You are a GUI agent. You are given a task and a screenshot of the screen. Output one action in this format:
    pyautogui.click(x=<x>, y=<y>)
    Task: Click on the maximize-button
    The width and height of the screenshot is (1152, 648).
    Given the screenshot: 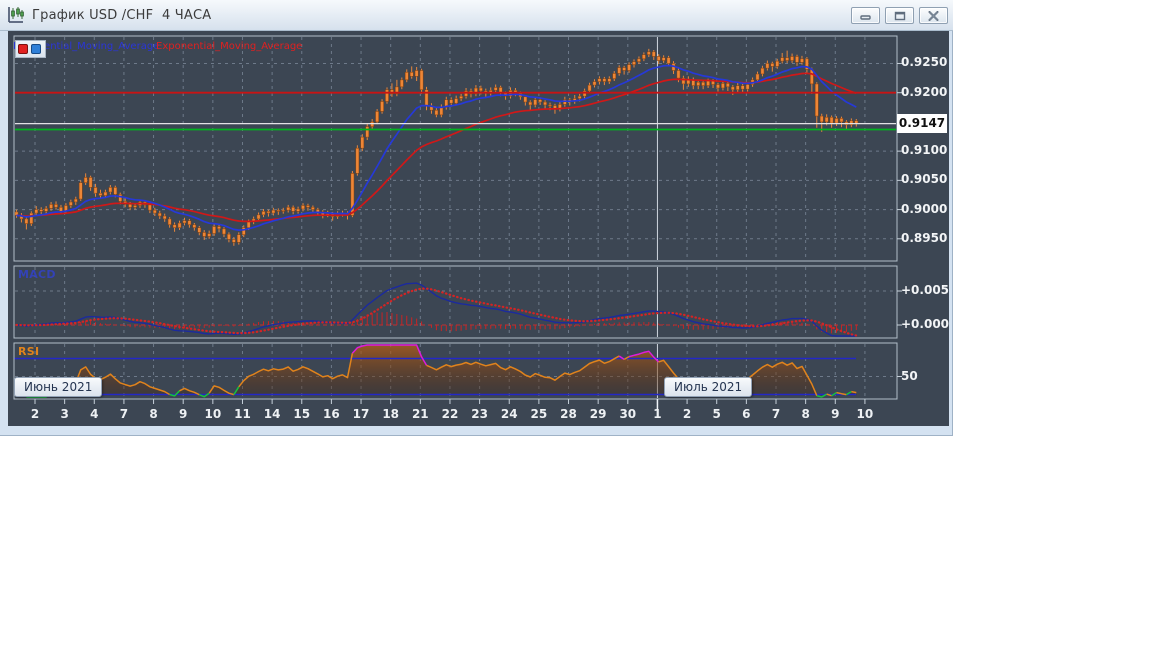 What is the action you would take?
    pyautogui.click(x=899, y=15)
    